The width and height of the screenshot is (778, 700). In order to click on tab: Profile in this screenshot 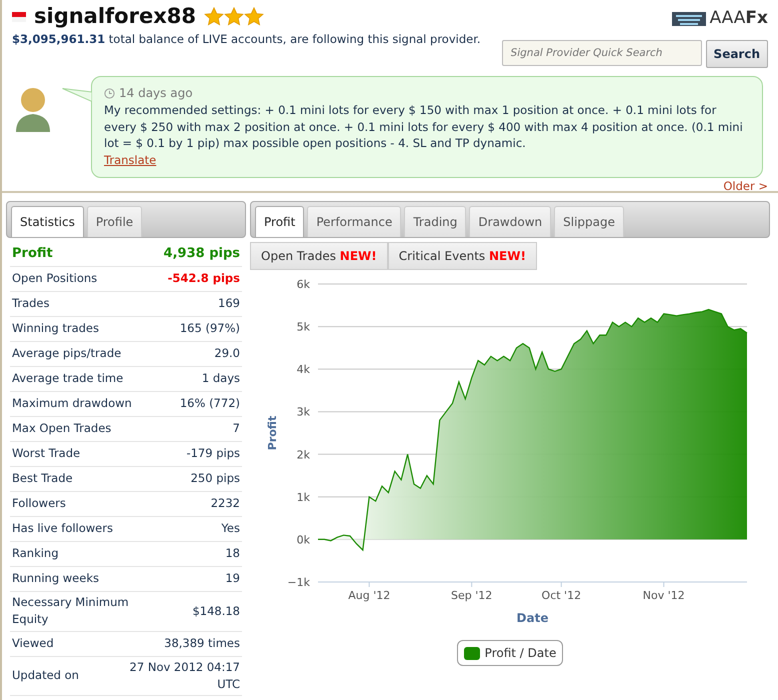, I will do `click(114, 221)`.